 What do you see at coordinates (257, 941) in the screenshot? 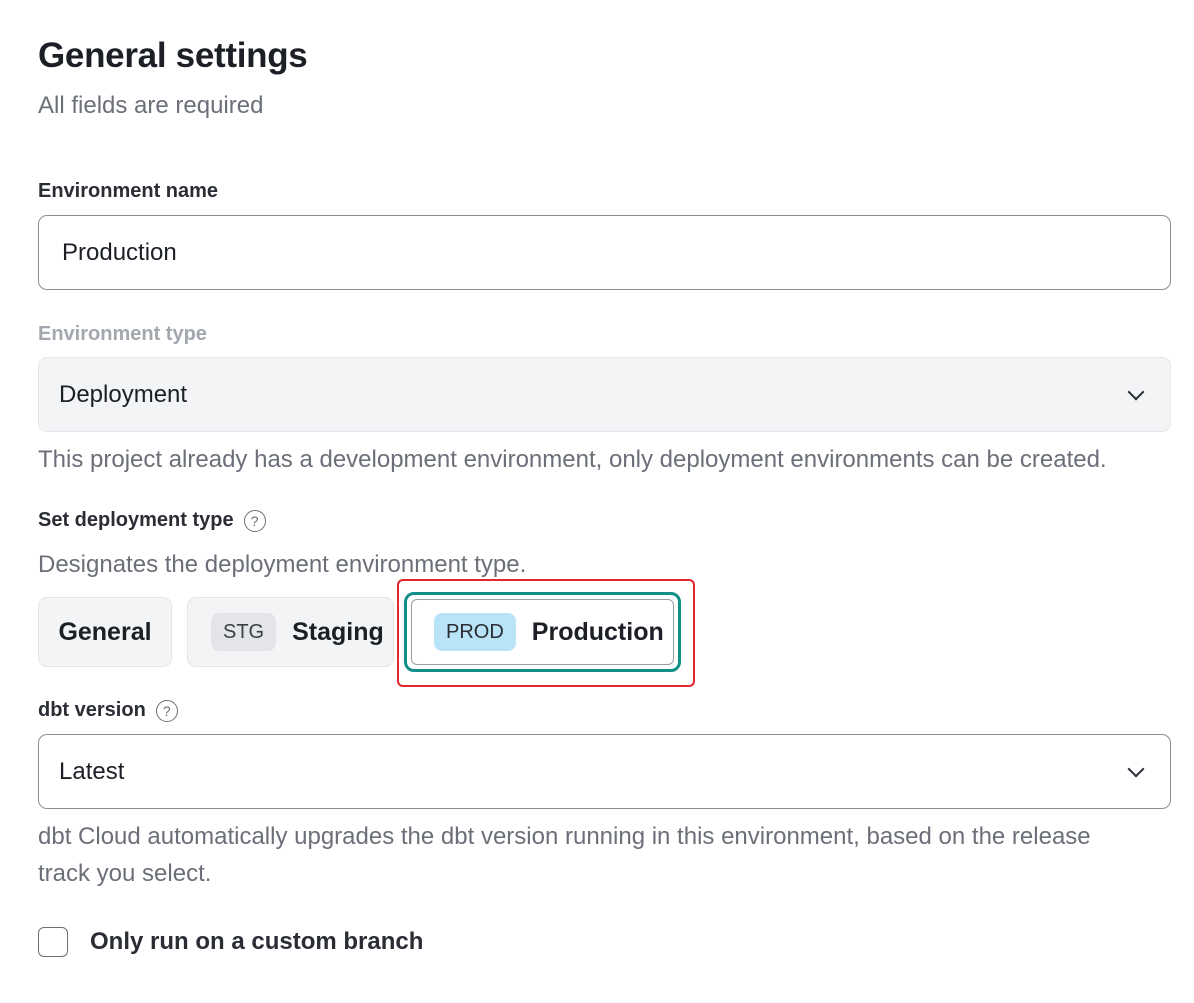
I see `custom-branch-label: Only run on a custom branch` at bounding box center [257, 941].